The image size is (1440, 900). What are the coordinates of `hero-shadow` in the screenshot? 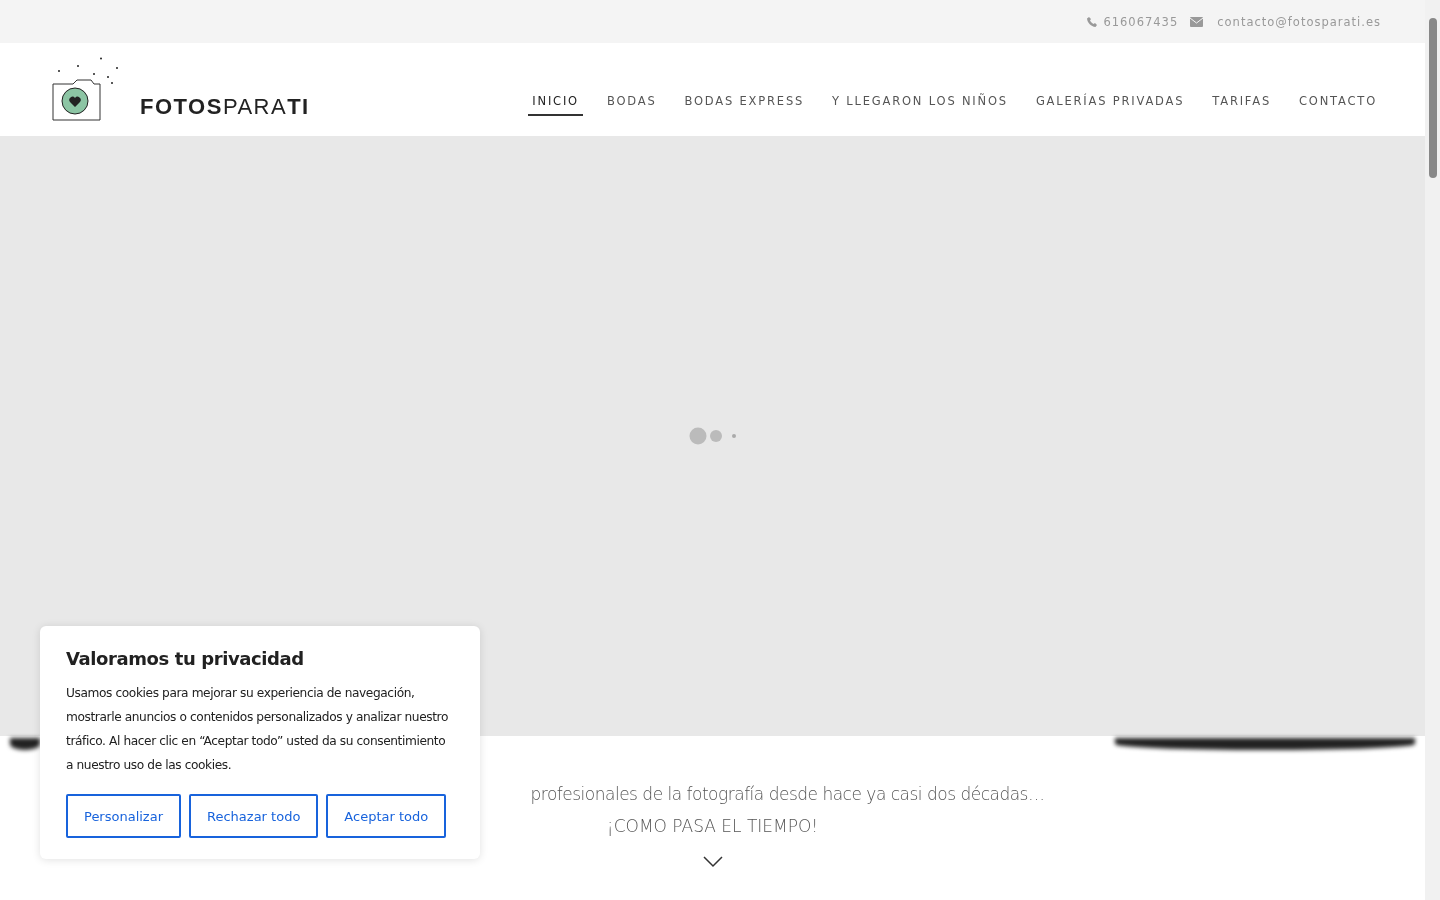 It's located at (25, 744).